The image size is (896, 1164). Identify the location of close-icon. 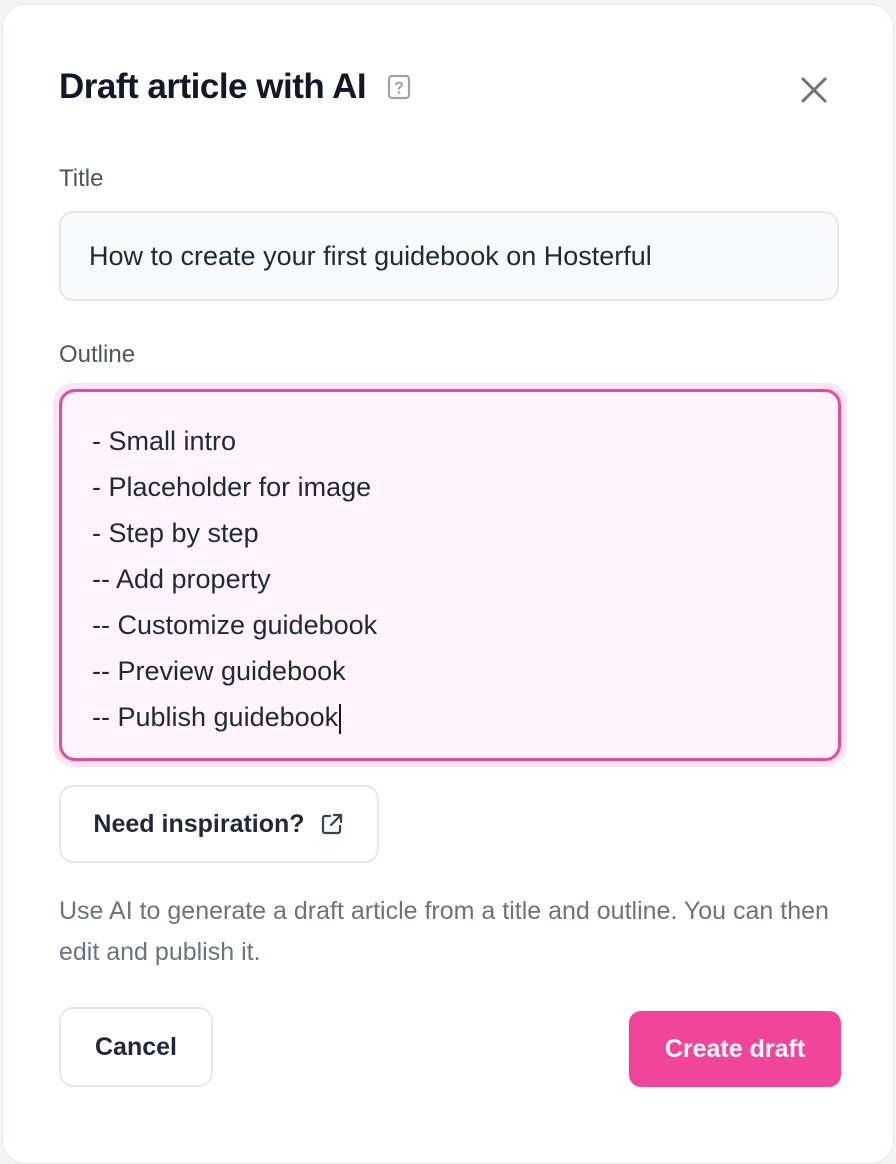
(814, 90).